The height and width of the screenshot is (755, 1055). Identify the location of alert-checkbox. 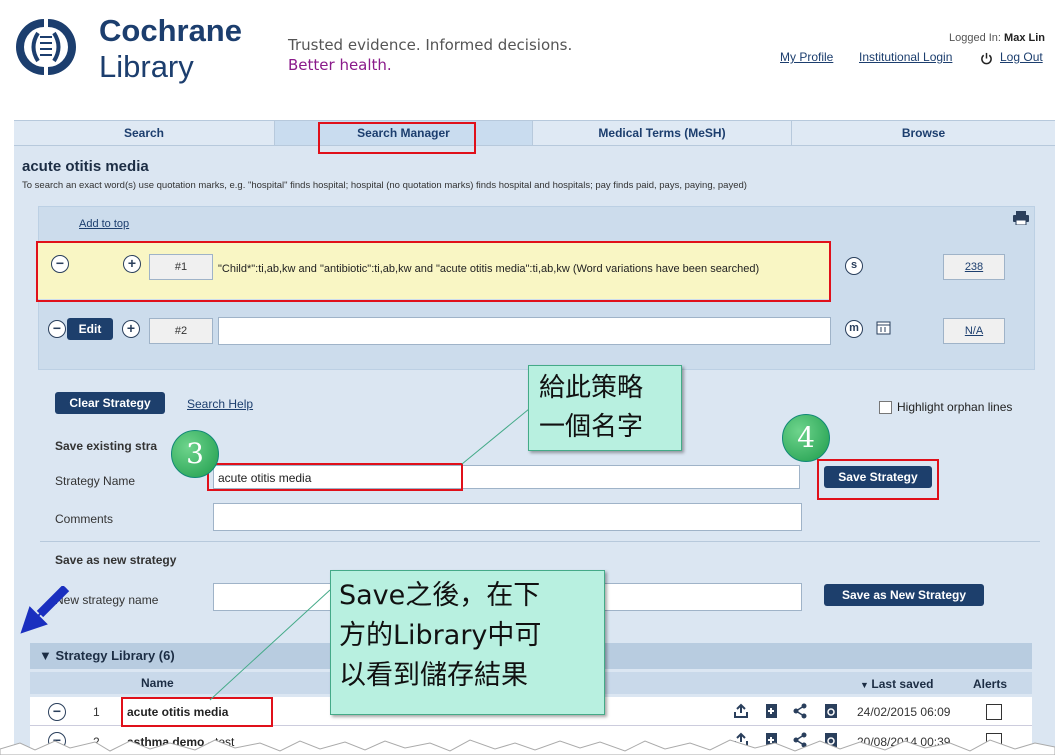
(994, 712).